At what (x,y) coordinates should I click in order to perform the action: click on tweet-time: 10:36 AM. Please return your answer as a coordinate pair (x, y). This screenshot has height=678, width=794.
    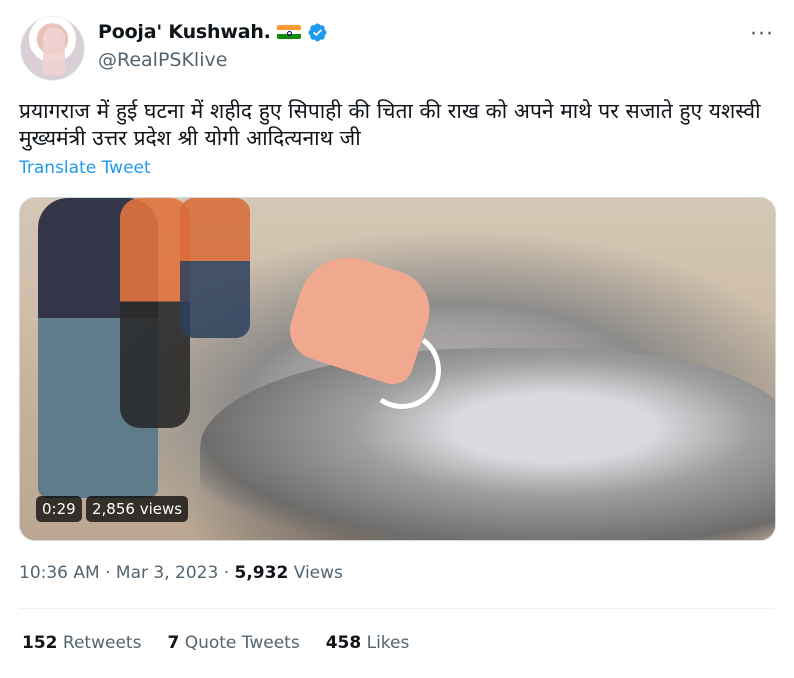
    Looking at the image, I should click on (59, 573).